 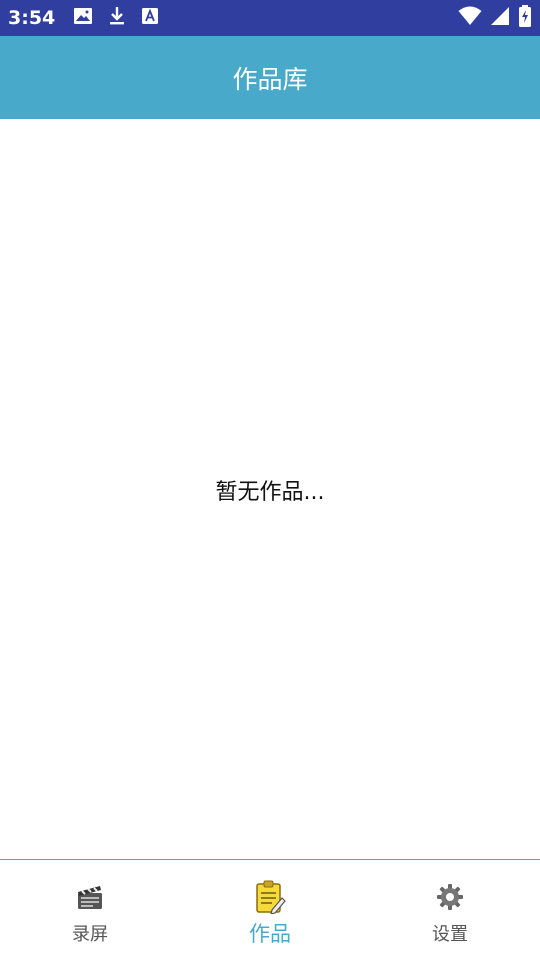 I want to click on nav-label-record: 录屏, so click(x=90, y=934).